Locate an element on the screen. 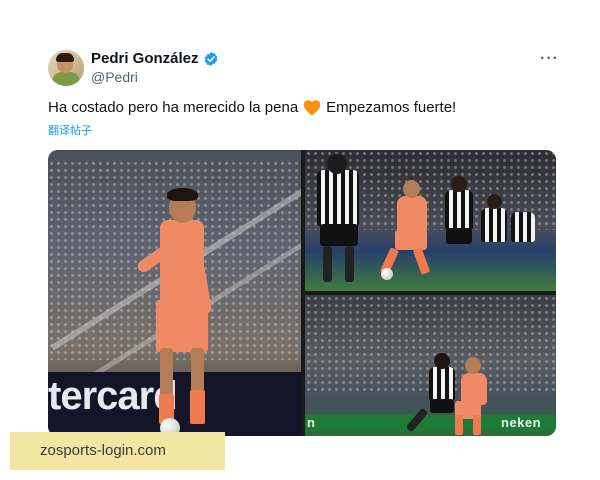 The height and width of the screenshot is (480, 600). author-handle: @Pedri is located at coordinates (114, 77).